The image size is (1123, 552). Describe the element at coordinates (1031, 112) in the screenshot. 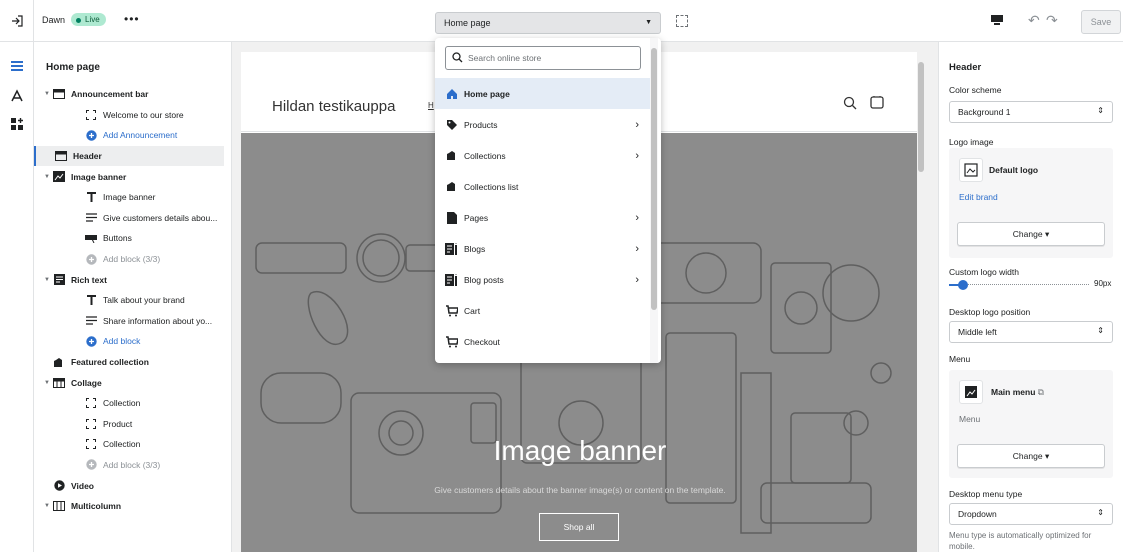

I see `color-scheme-select: Background 1 ⇕` at that location.